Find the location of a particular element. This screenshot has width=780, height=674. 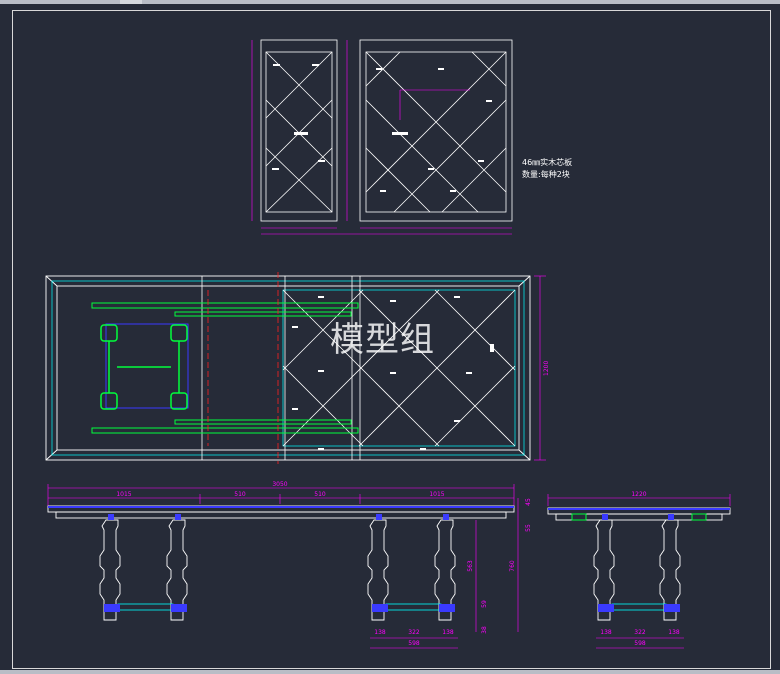

status-bar is located at coordinates (390, 672).